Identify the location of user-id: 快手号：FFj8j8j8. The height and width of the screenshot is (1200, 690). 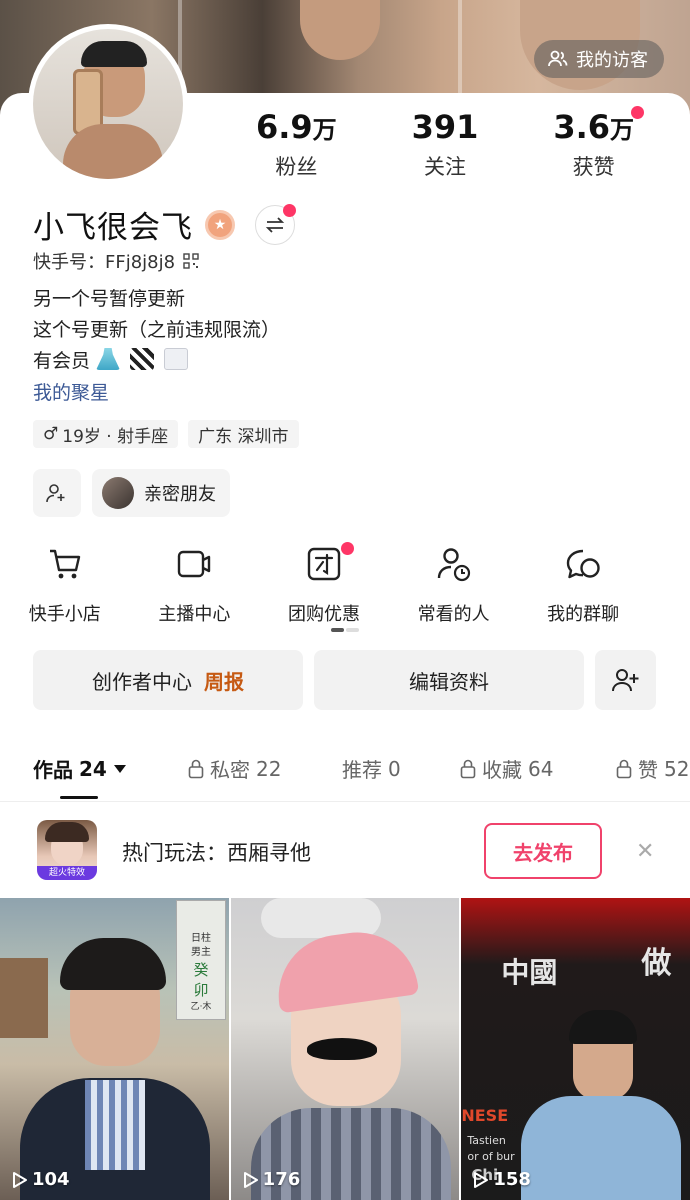
(116, 261).